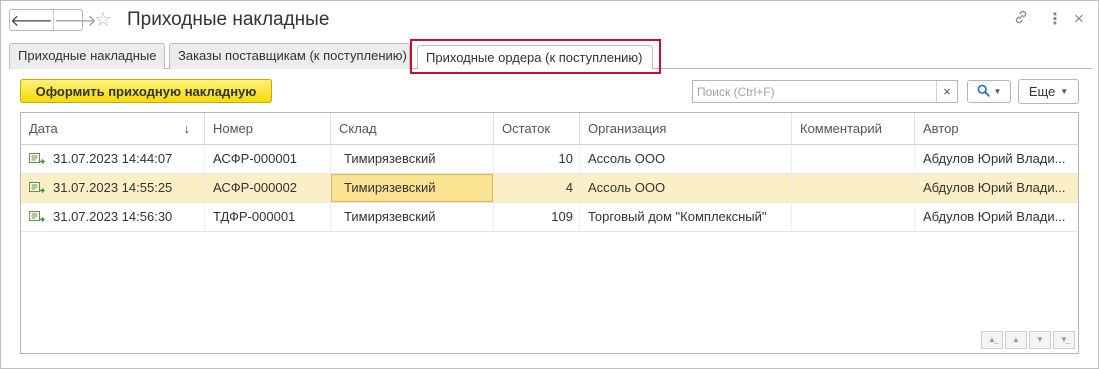 This screenshot has width=1099, height=369. What do you see at coordinates (268, 188) in the screenshot?
I see `cell-number: АСФР-000002` at bounding box center [268, 188].